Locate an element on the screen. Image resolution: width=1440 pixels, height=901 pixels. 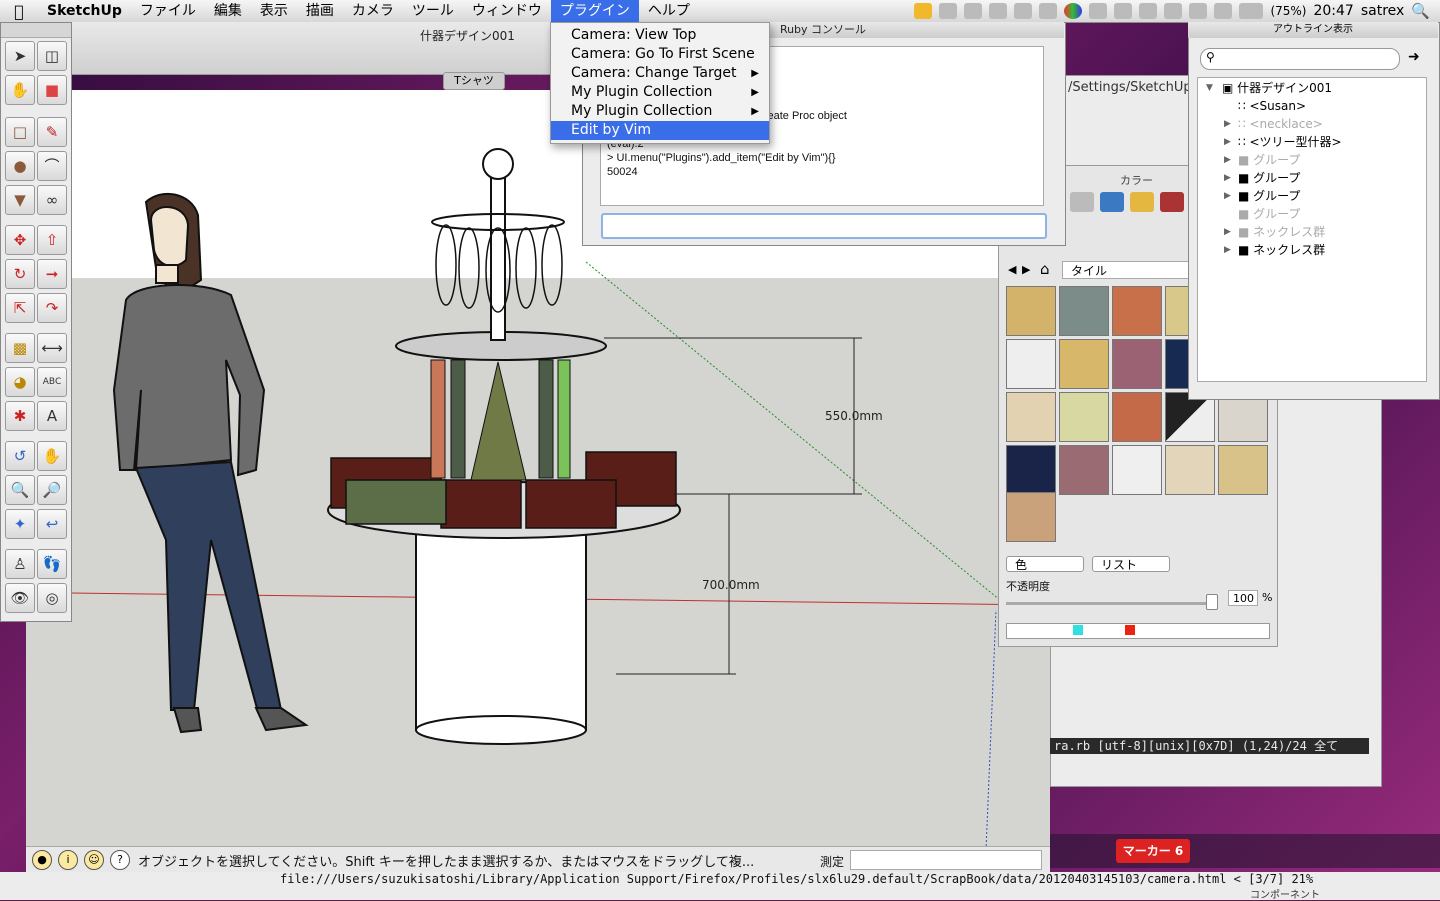
polygon-tool-icon: ▼ is located at coordinates (20, 200).